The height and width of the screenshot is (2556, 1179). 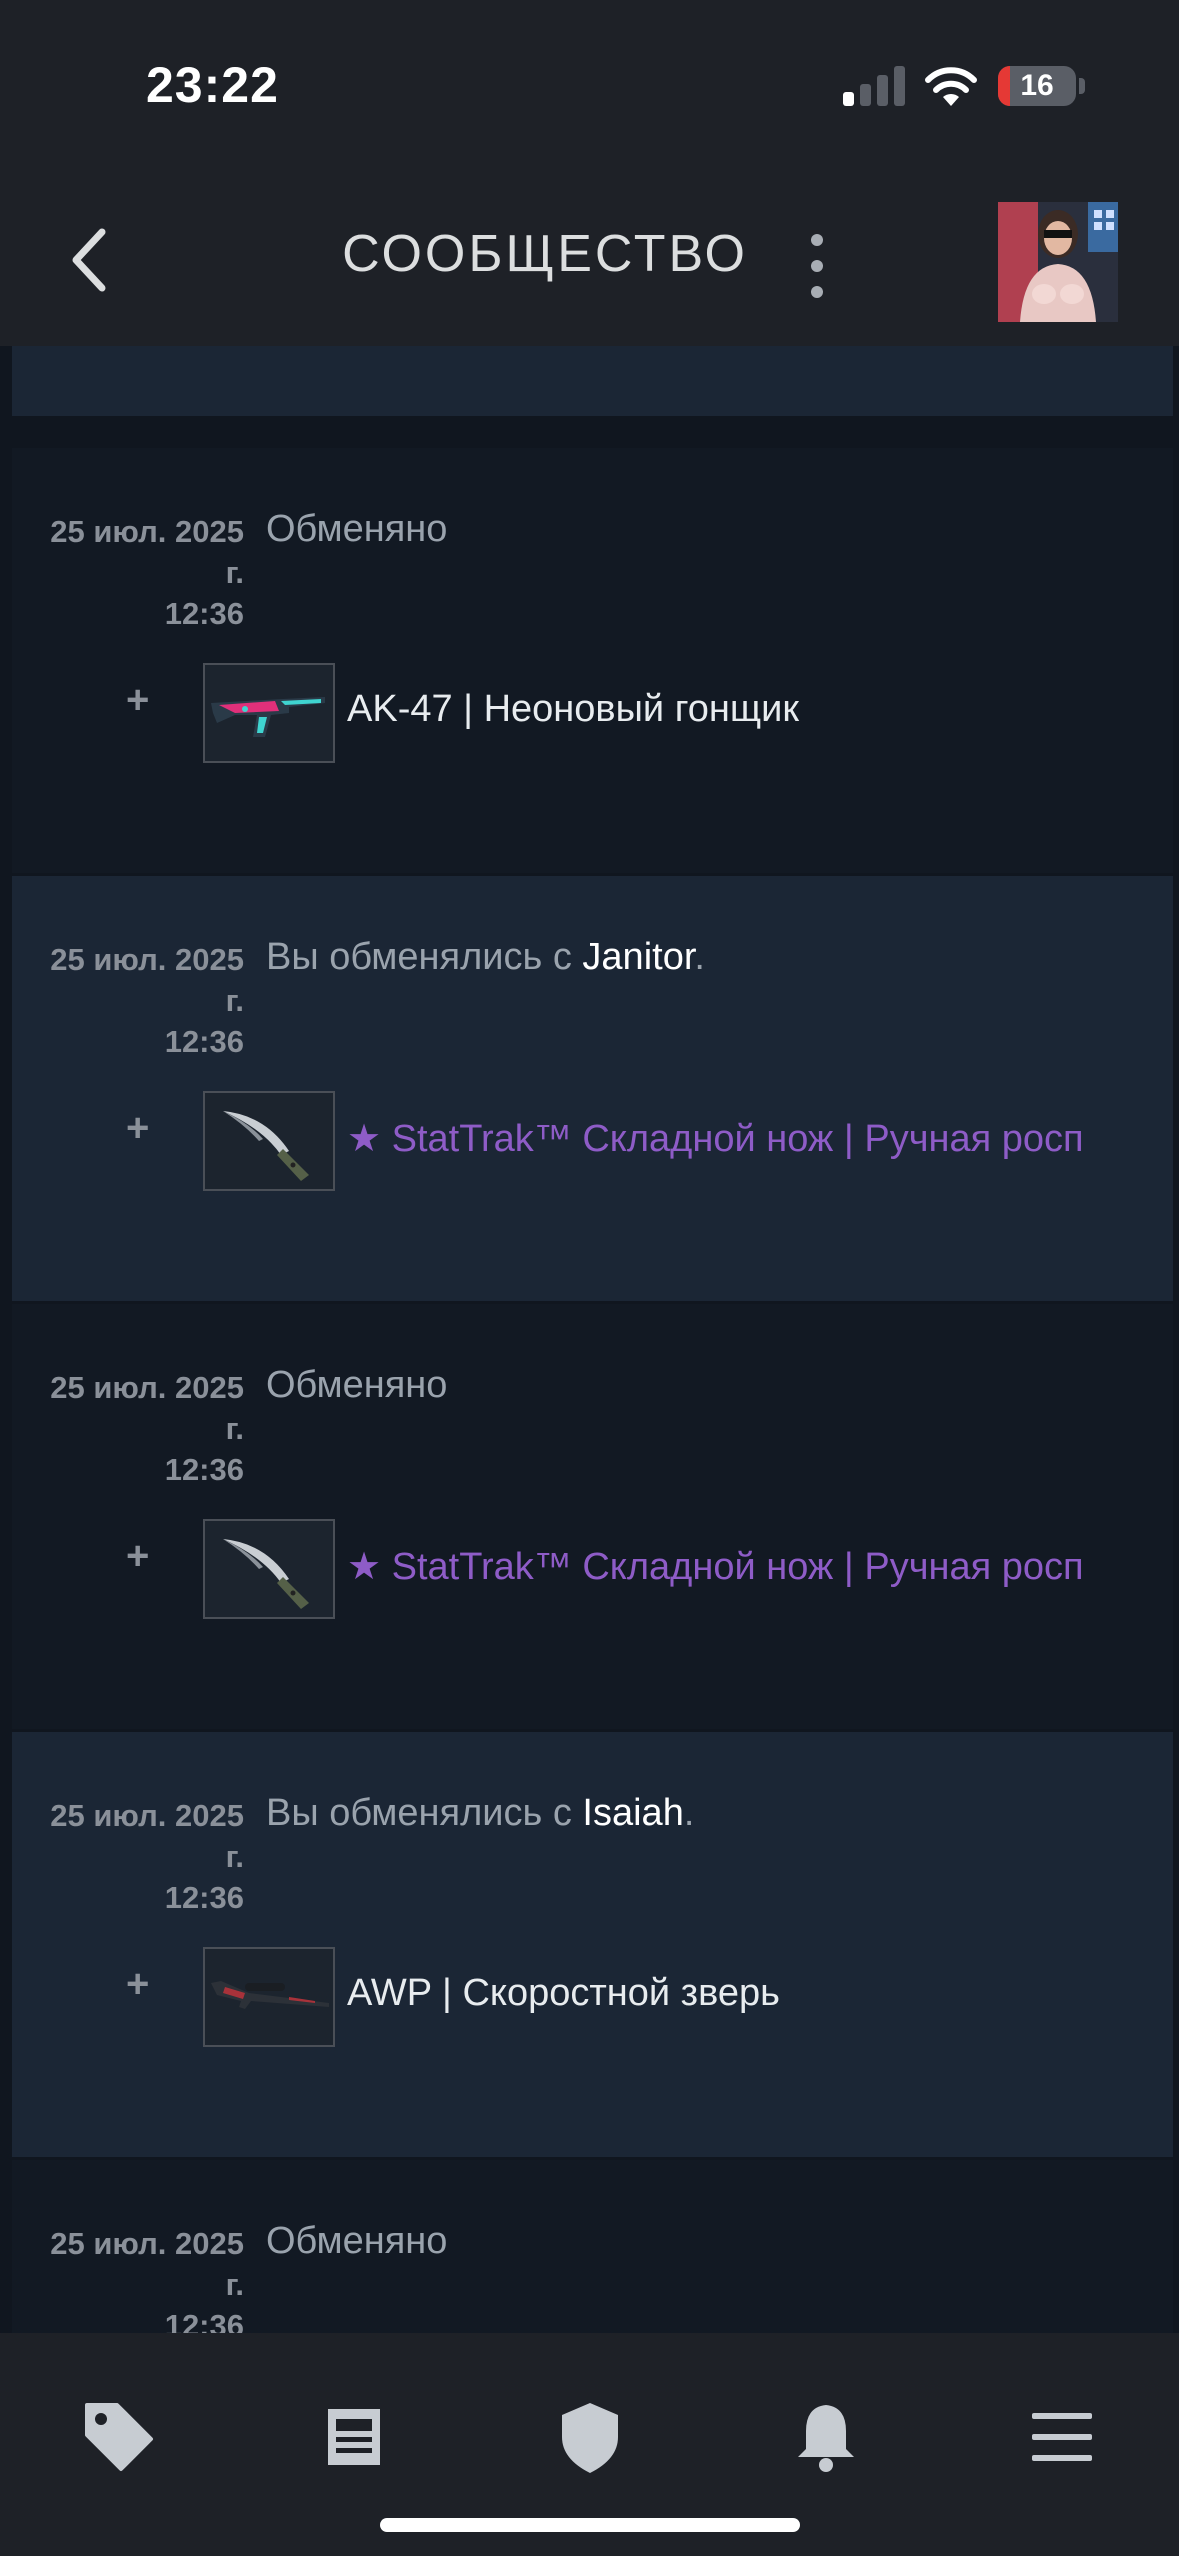 What do you see at coordinates (951, 86) in the screenshot?
I see `wifi-icon` at bounding box center [951, 86].